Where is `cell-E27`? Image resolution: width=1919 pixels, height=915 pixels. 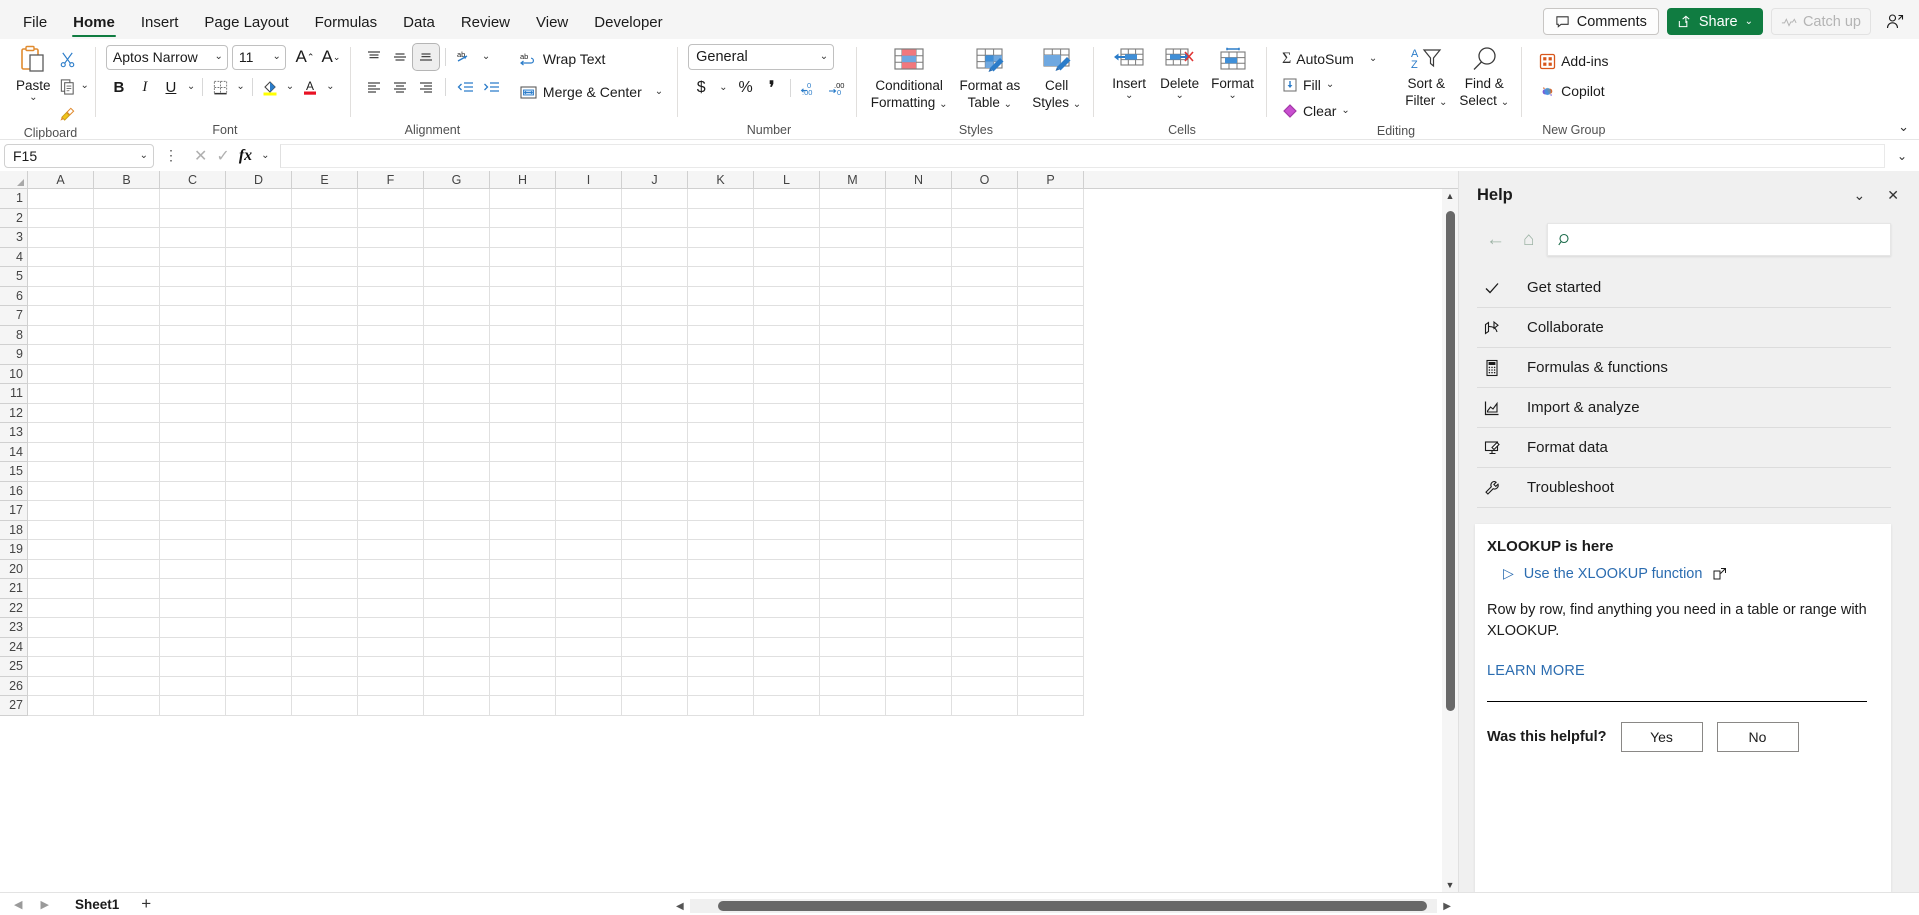 cell-E27 is located at coordinates (325, 706).